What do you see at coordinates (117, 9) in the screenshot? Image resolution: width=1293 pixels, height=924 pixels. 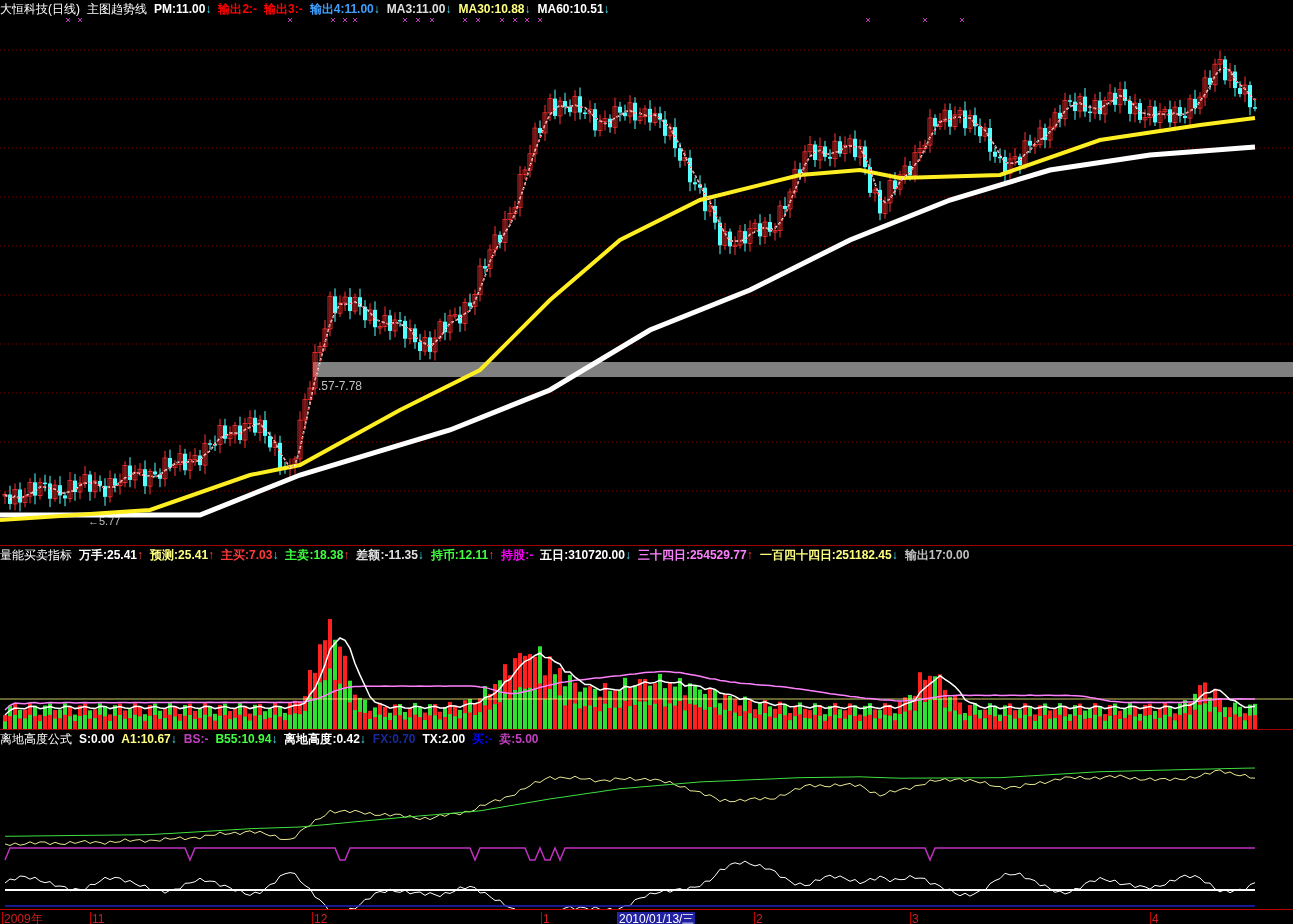 I see `indicator-name: 主图趋势线` at bounding box center [117, 9].